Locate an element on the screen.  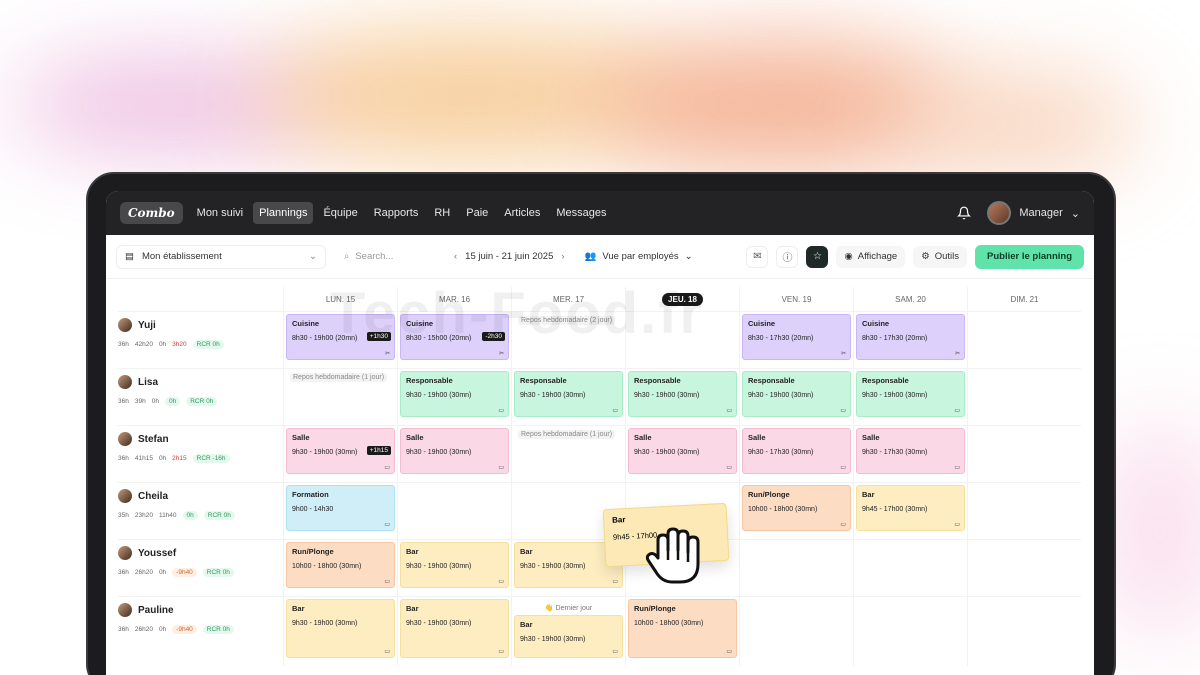
schedule-cell: Repos hebdomadaire (2 jour) is located at coordinates (568, 339).